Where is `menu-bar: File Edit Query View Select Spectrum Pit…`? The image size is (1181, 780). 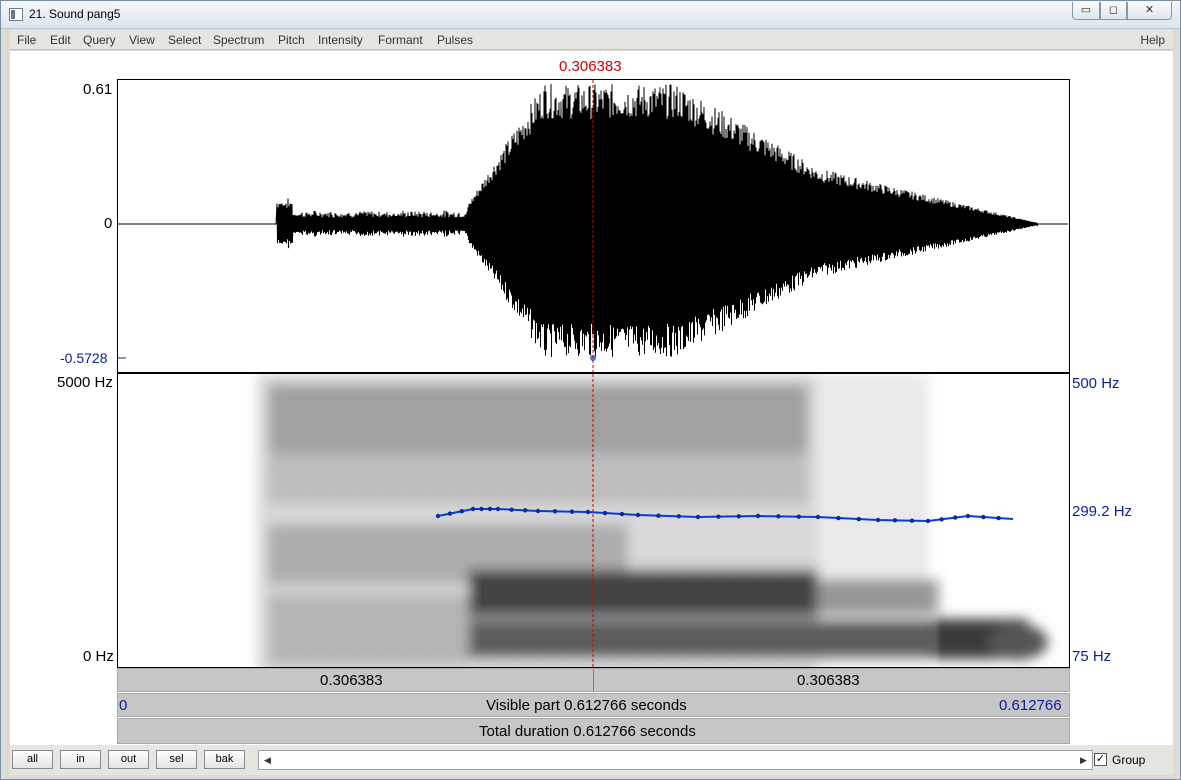 menu-bar: File Edit Query View Select Spectrum Pit… is located at coordinates (591, 40).